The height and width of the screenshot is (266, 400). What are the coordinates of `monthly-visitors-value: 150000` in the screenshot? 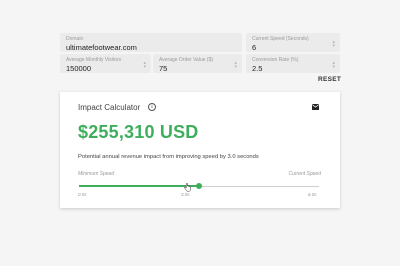 It's located at (105, 69).